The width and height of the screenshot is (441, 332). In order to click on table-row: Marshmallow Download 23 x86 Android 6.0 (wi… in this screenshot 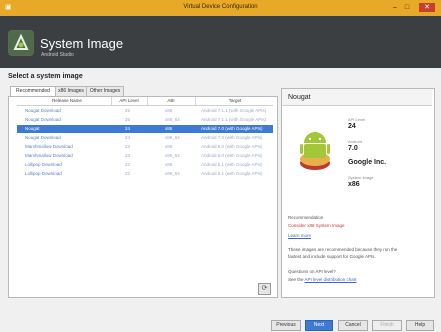, I will do `click(145, 147)`.